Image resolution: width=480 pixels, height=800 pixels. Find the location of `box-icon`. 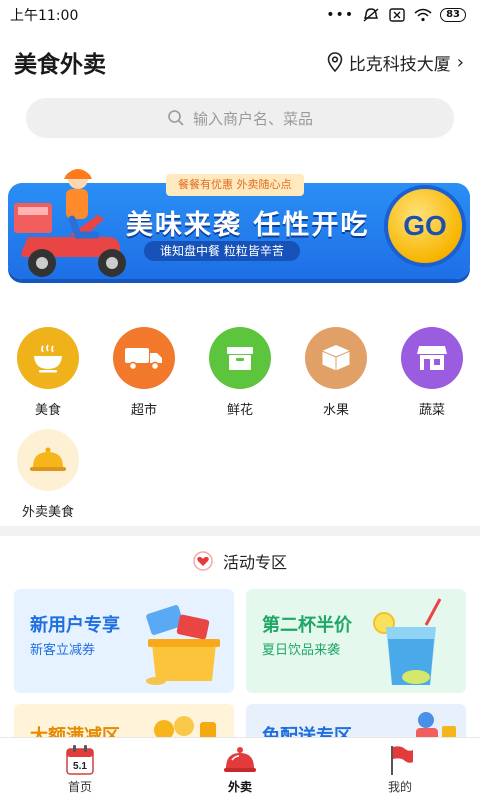

box-icon is located at coordinates (240, 358).